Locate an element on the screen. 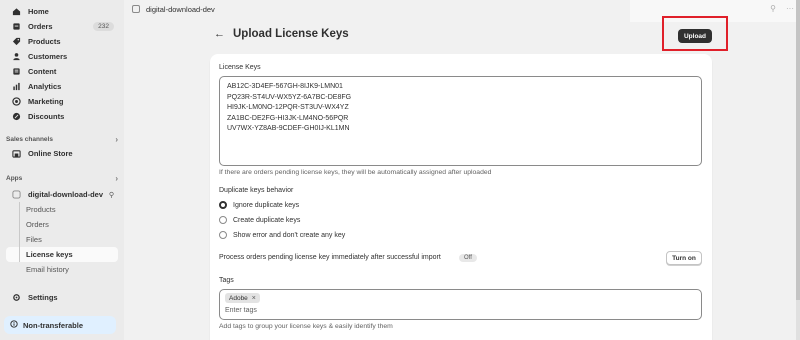  gear-icon is located at coordinates (16, 297).